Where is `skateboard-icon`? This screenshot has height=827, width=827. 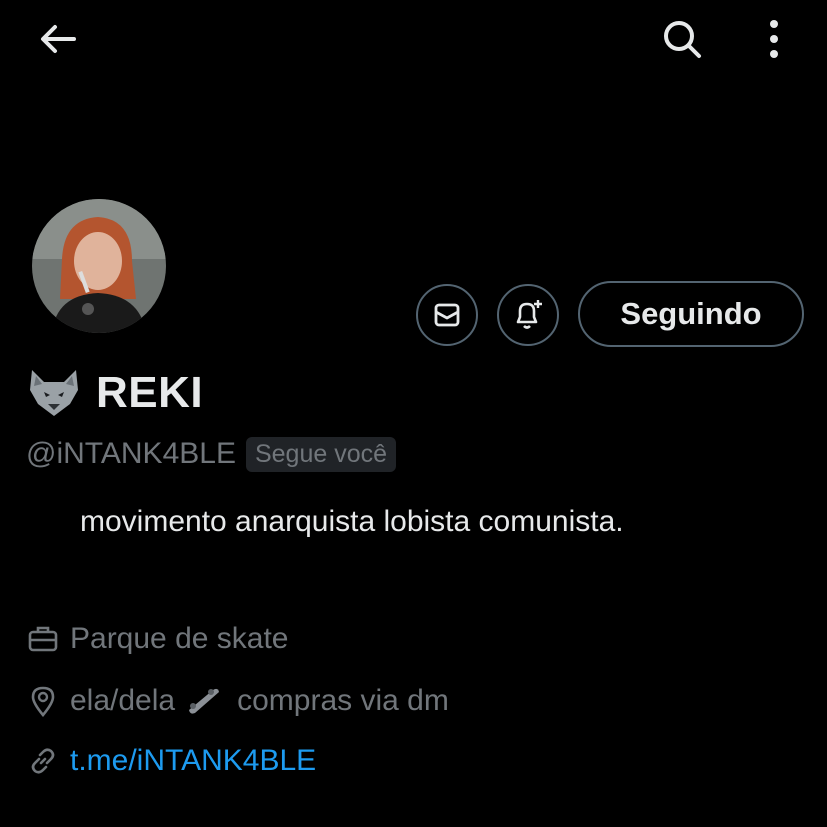
skateboard-icon is located at coordinates (203, 701).